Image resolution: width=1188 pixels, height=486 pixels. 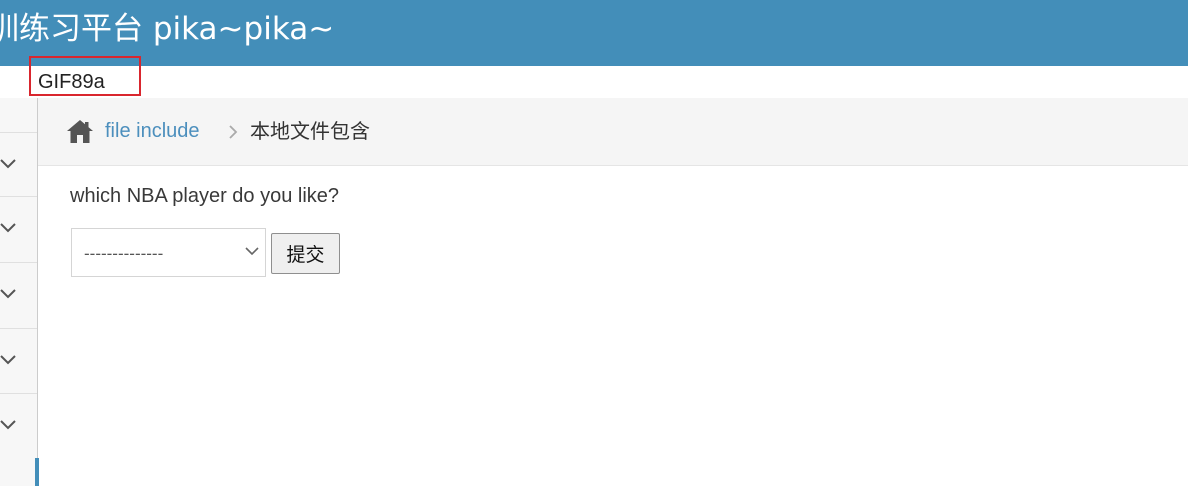 What do you see at coordinates (594, 33) in the screenshot?
I see `app-header: 训练习平台 pika~pika~` at bounding box center [594, 33].